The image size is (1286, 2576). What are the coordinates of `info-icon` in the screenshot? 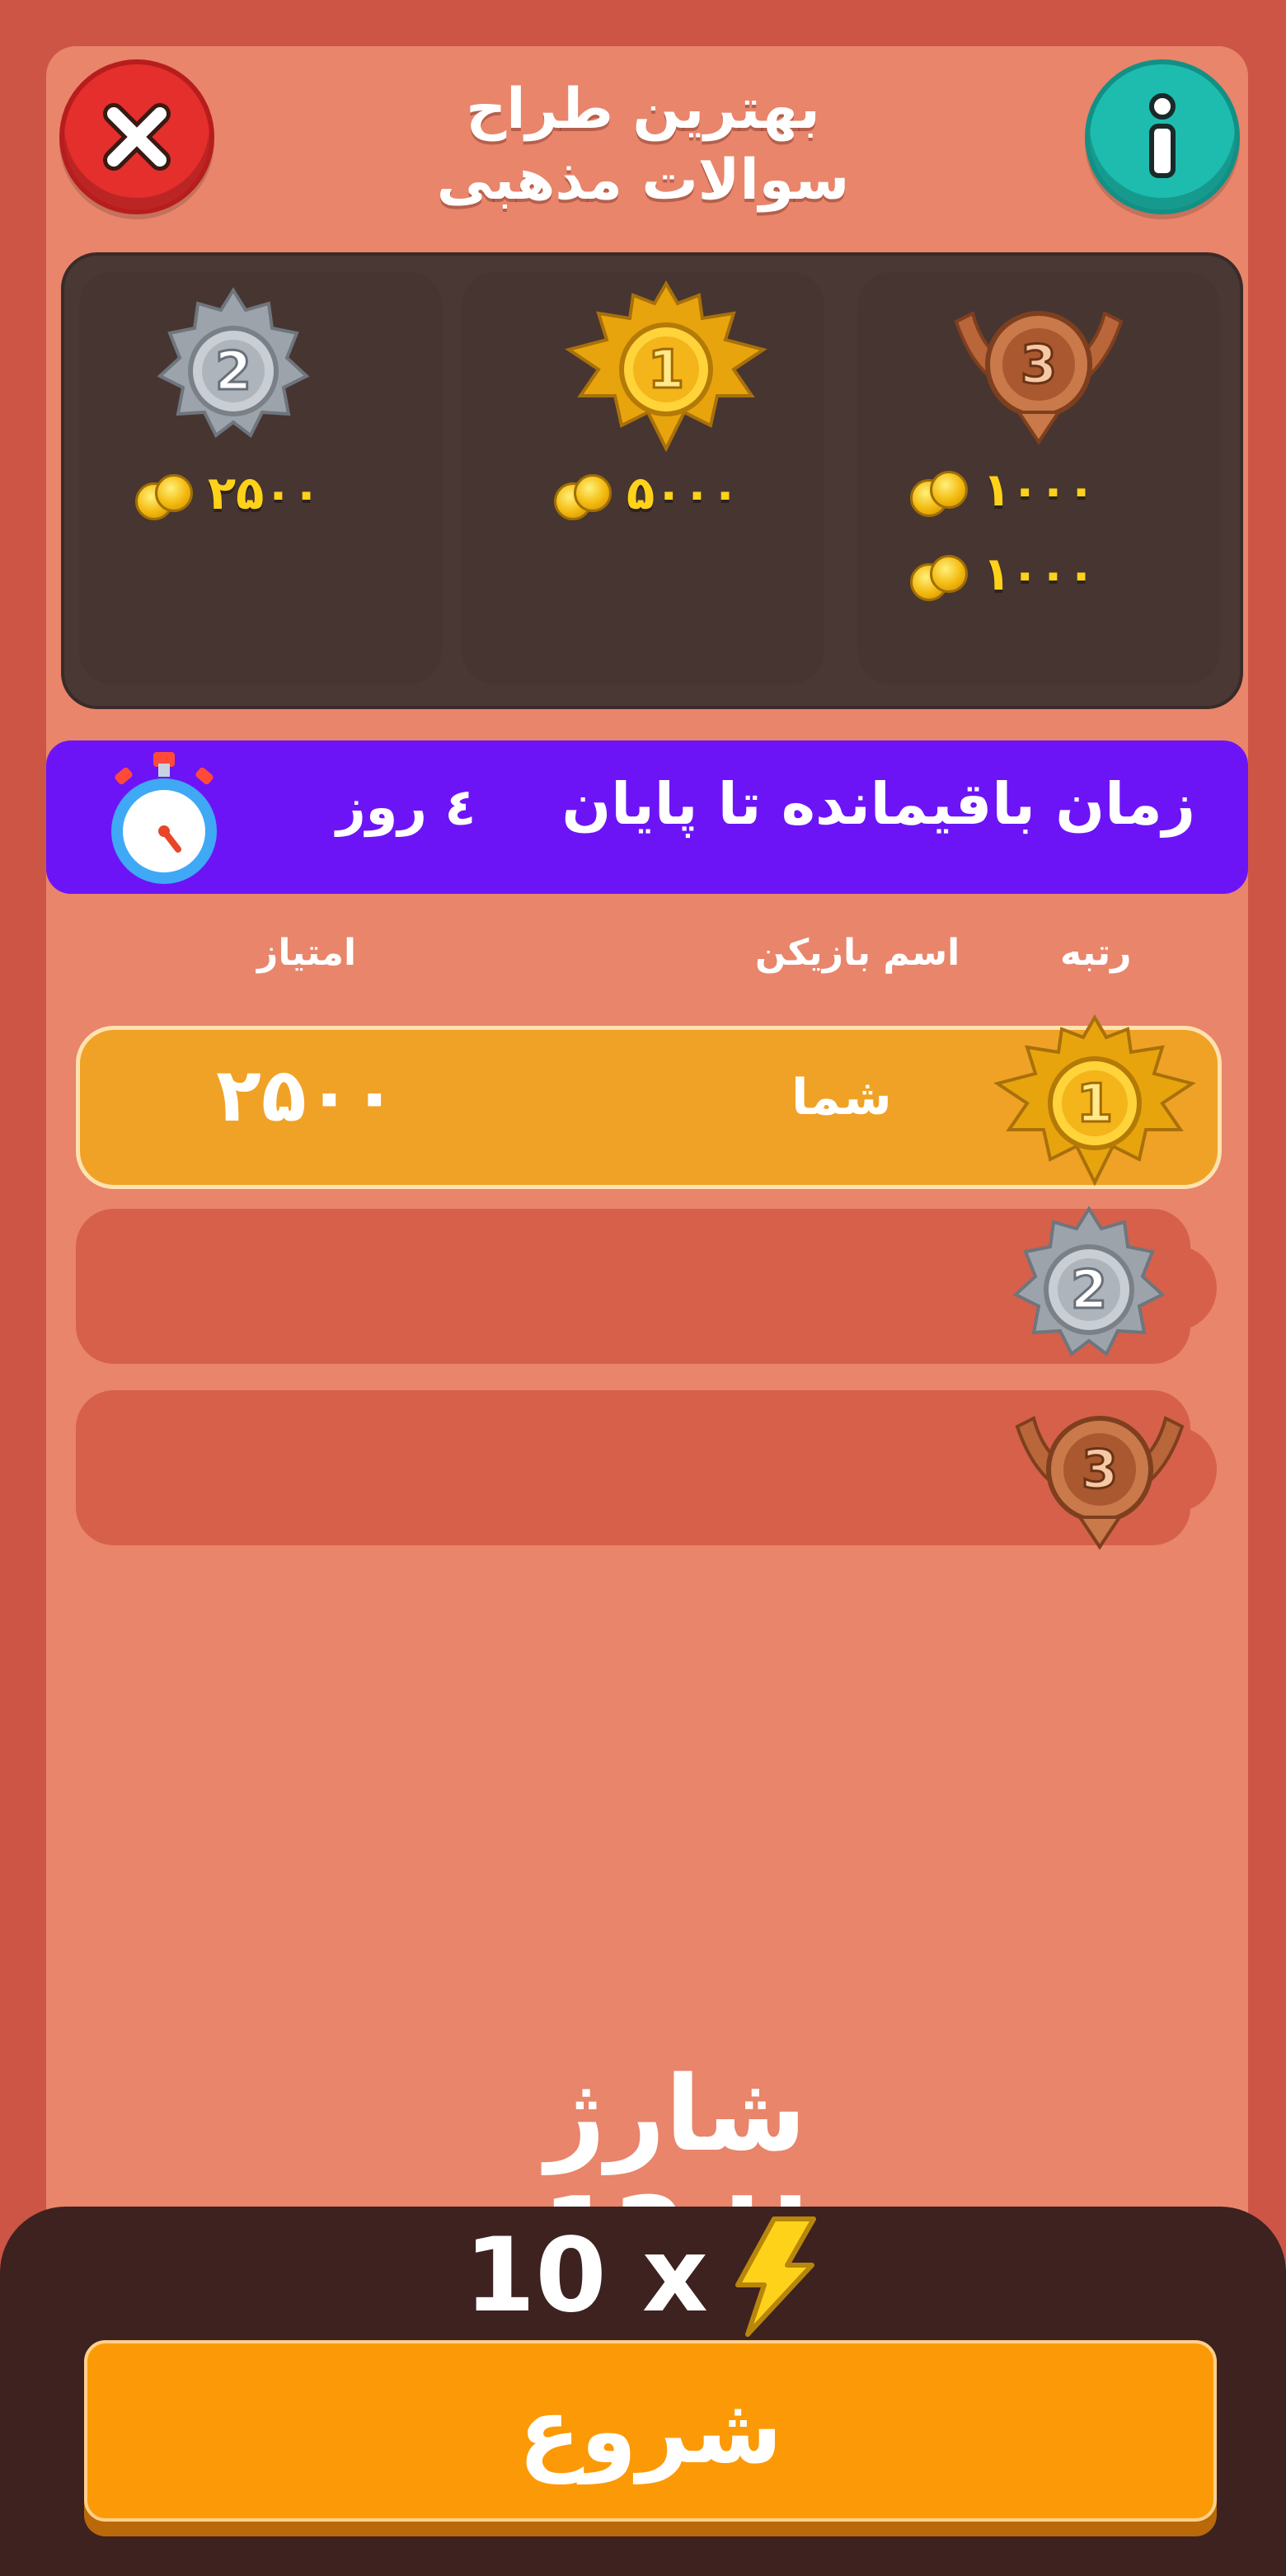 It's located at (1162, 135).